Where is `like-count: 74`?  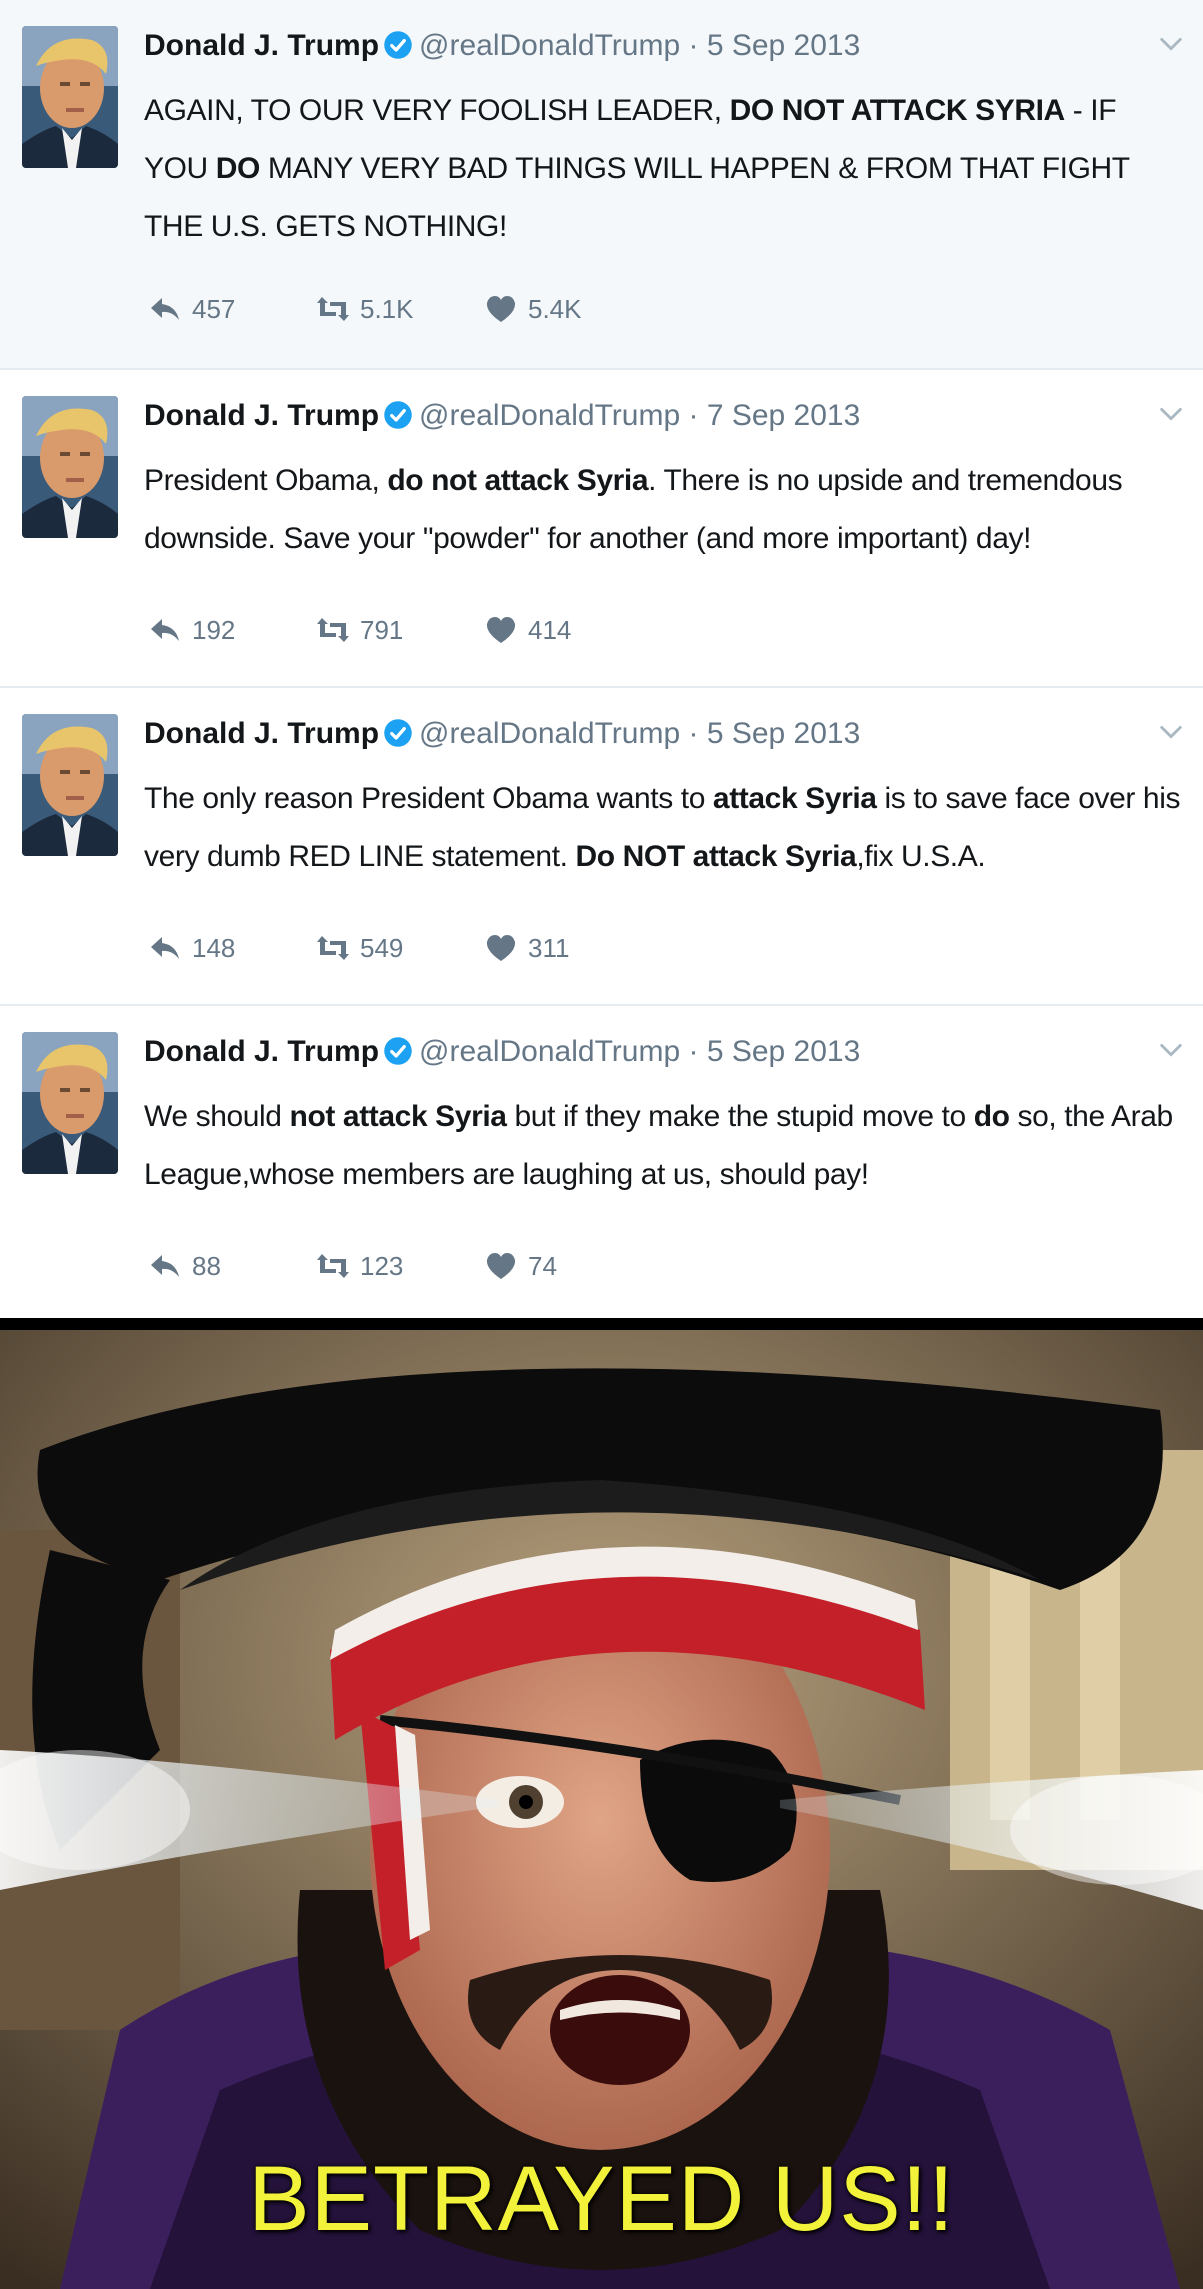
like-count: 74 is located at coordinates (542, 1265).